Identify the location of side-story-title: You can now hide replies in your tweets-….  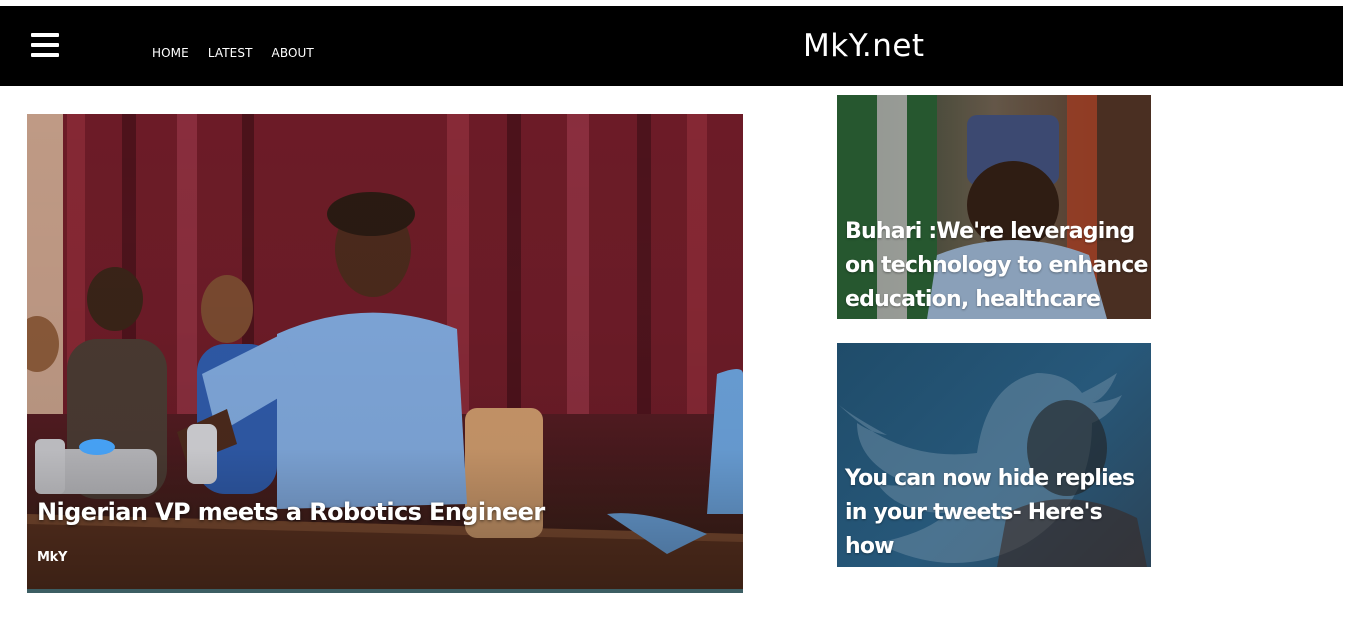
(998, 513).